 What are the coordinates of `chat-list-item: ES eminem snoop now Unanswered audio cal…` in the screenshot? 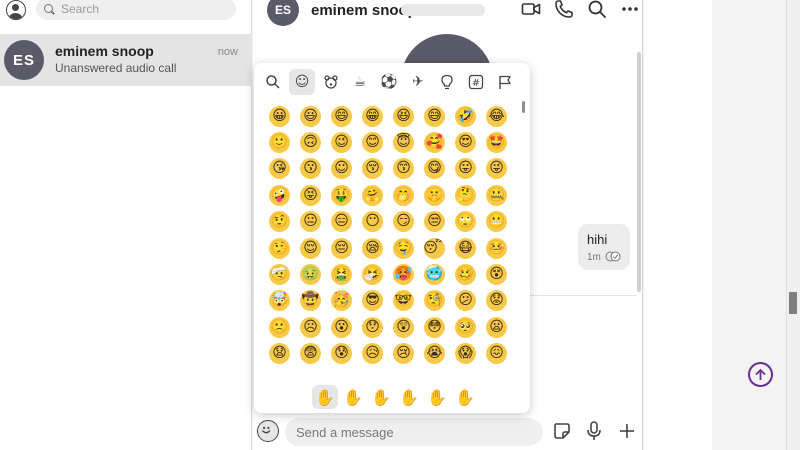 It's located at (126, 60).